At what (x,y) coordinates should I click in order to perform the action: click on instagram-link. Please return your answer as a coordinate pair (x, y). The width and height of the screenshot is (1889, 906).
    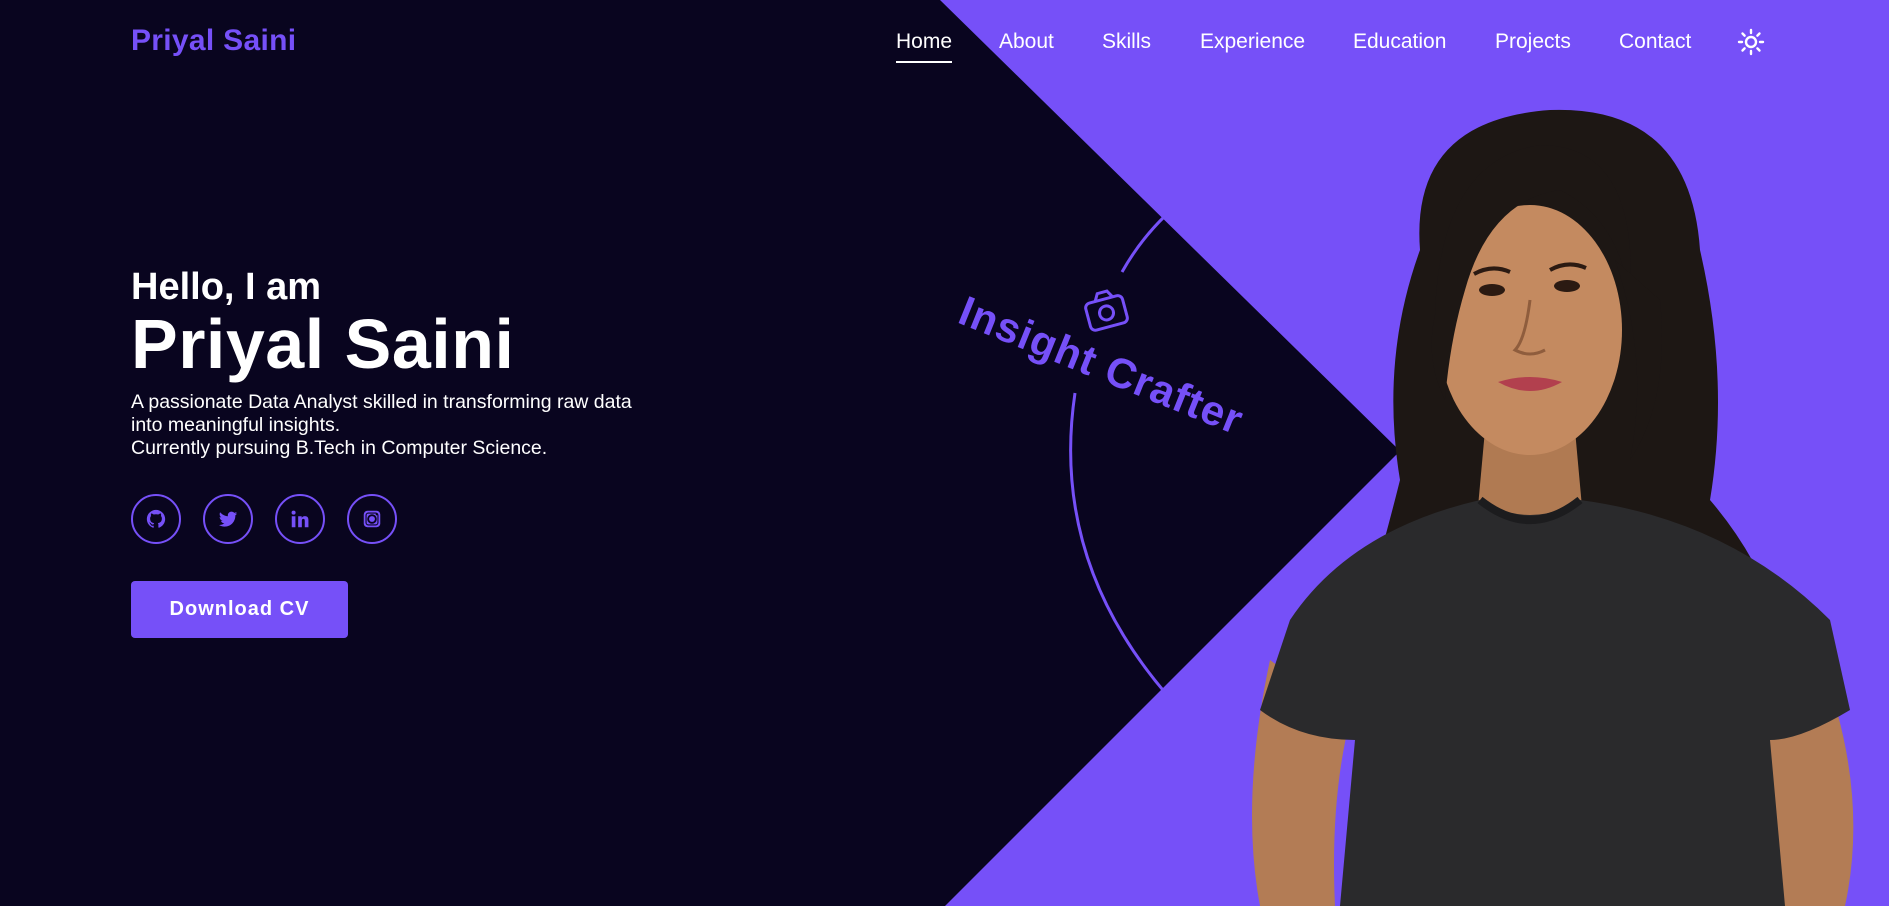
    Looking at the image, I should click on (372, 519).